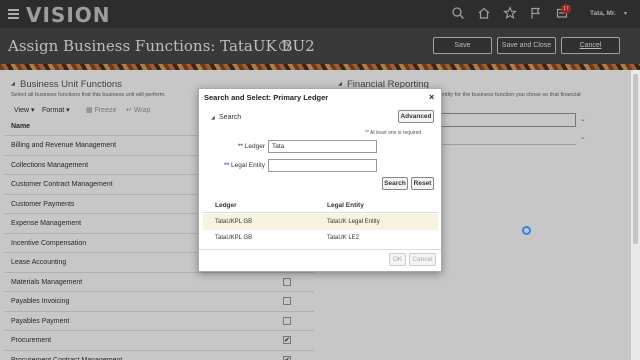  Describe the element at coordinates (345, 205) in the screenshot. I see `column-header-legal-entity: Legal Entity` at that location.